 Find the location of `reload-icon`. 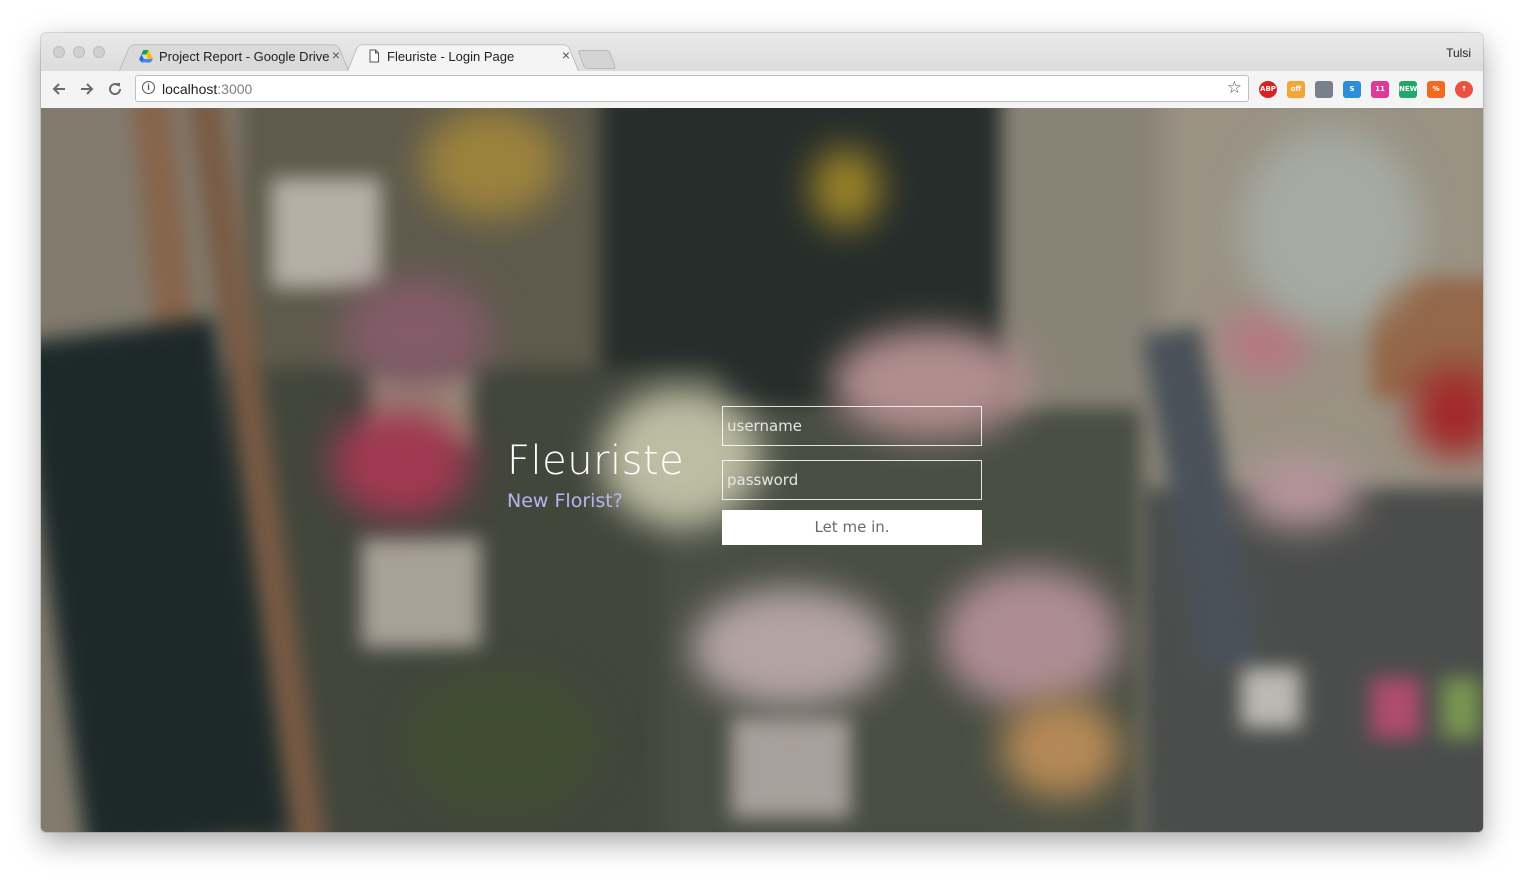

reload-icon is located at coordinates (115, 89).